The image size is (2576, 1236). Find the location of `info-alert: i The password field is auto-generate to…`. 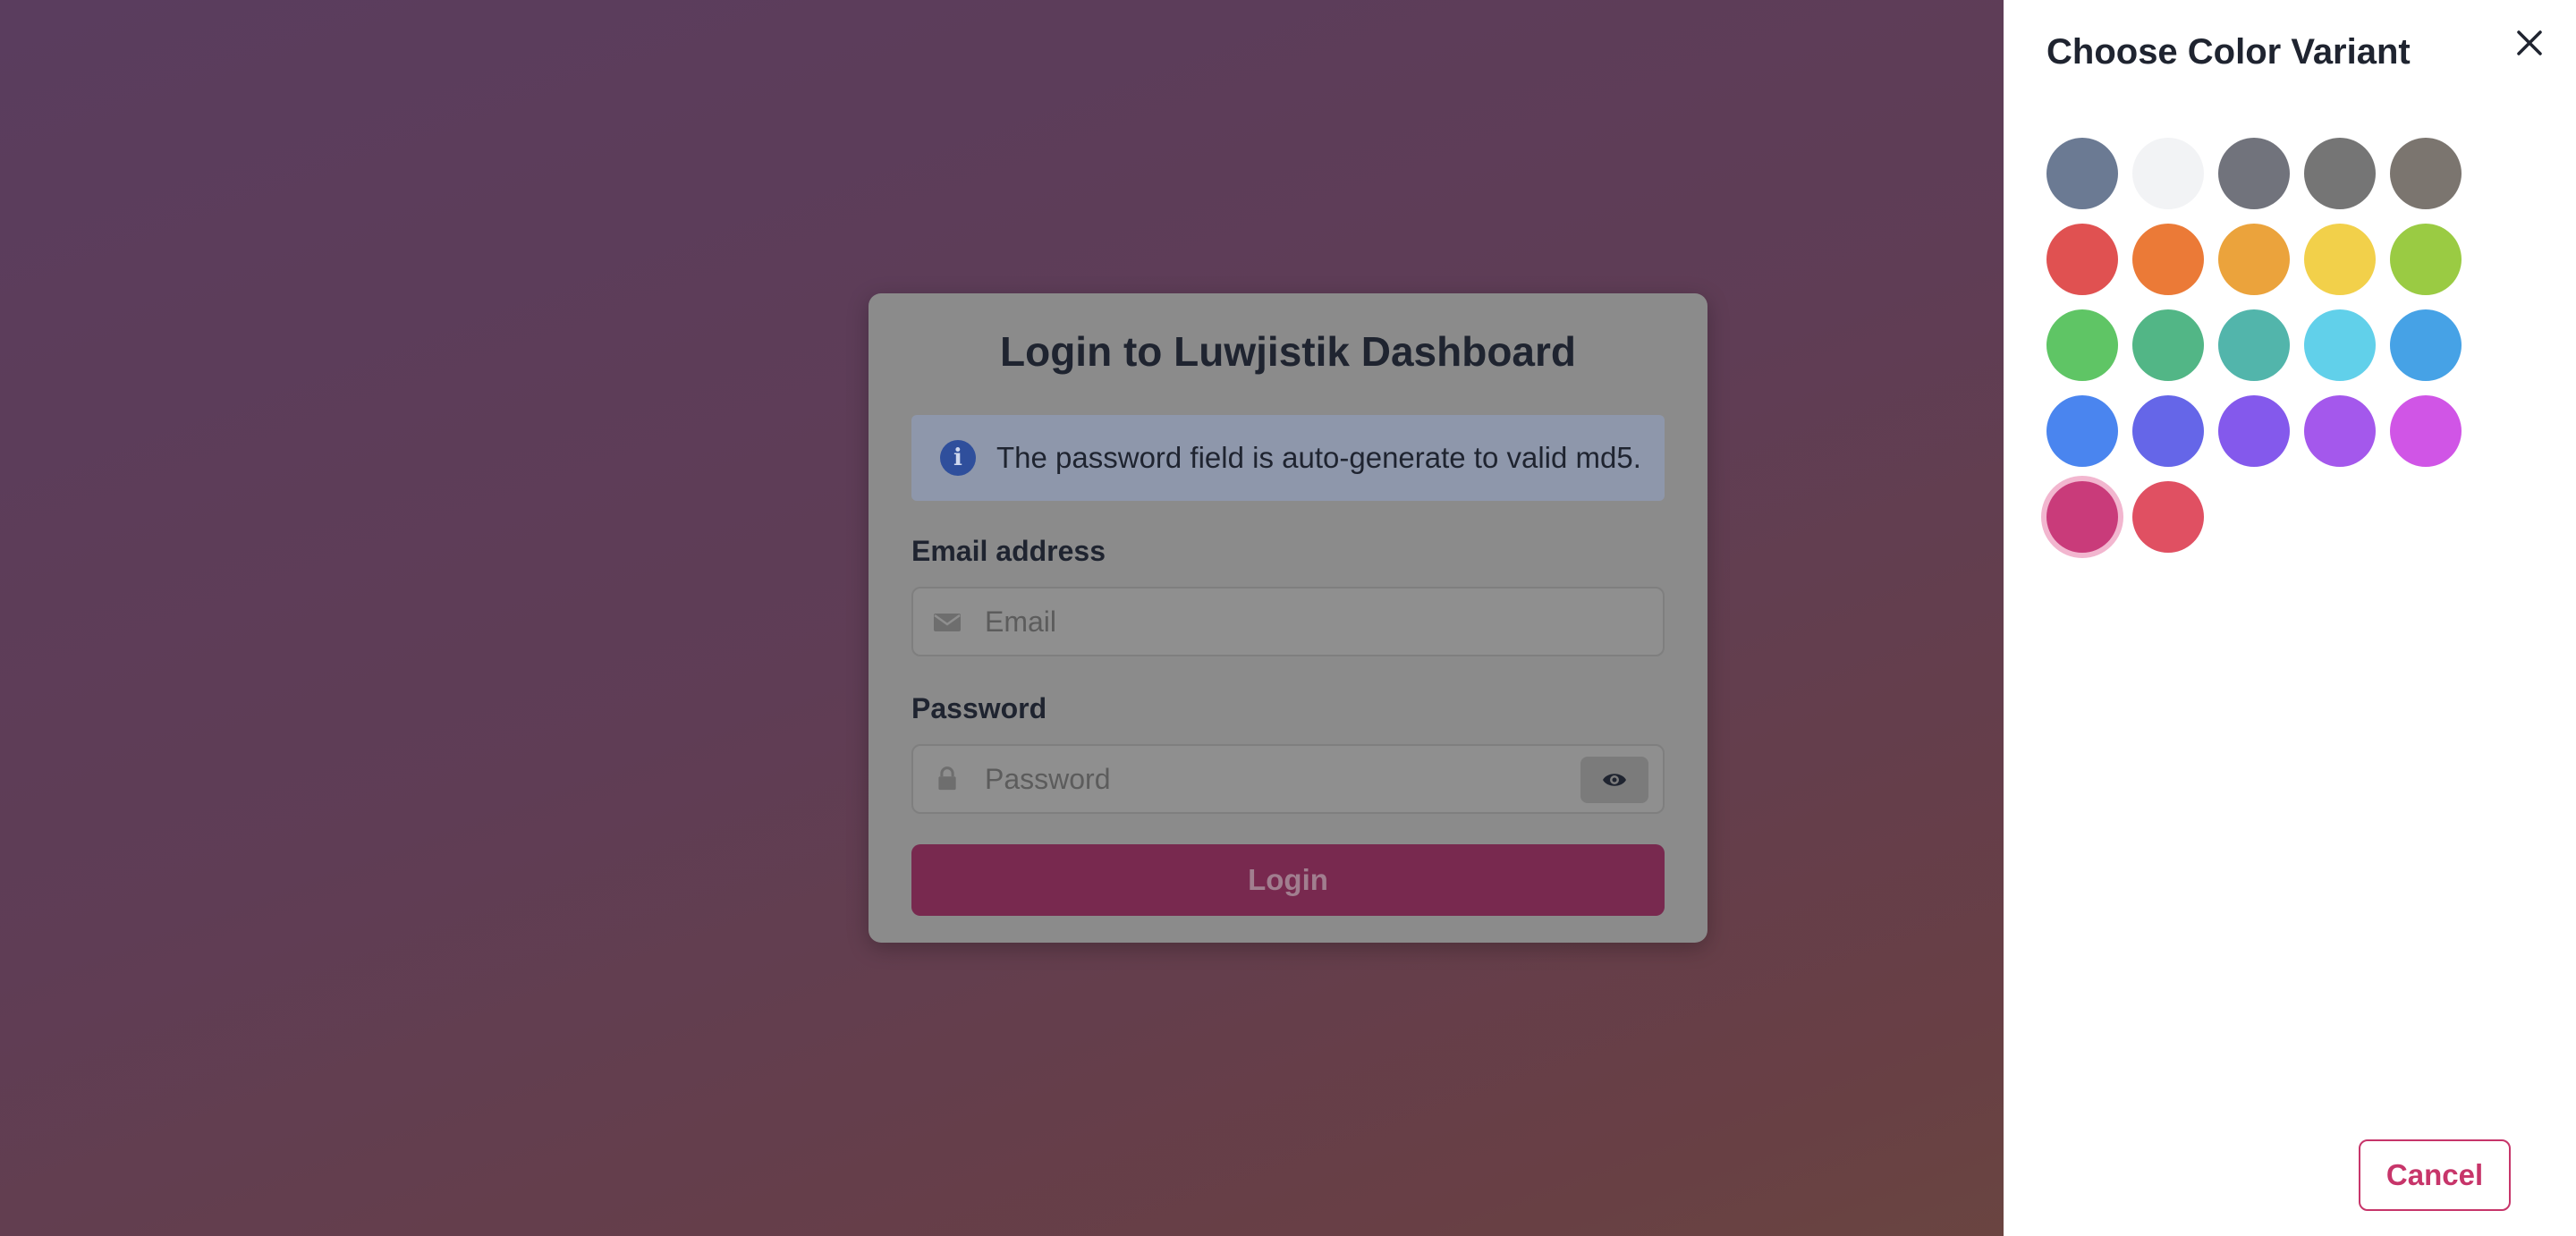

info-alert: i The password field is auto-generate to… is located at coordinates (1288, 458).